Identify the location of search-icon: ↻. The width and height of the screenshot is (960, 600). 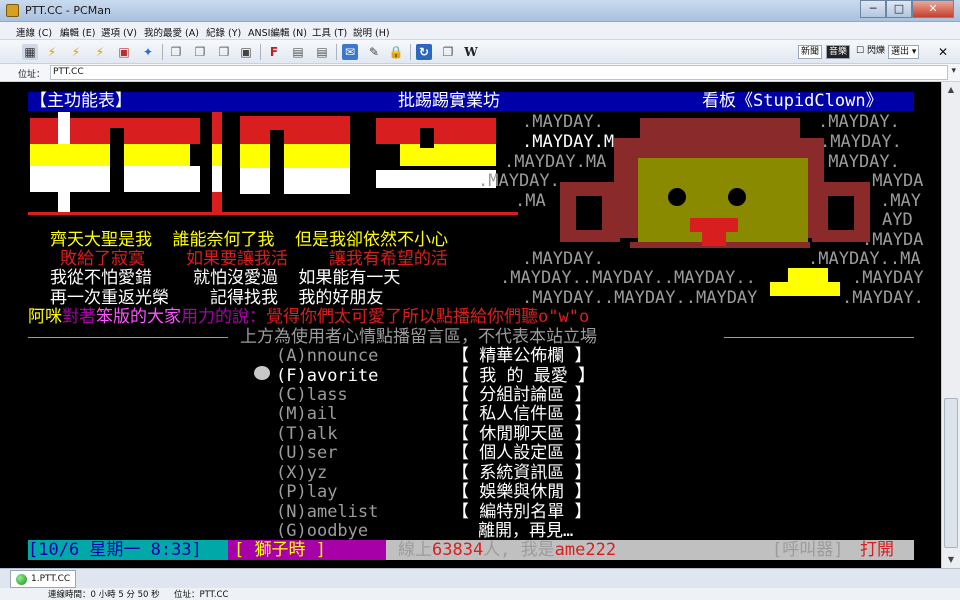
(424, 52).